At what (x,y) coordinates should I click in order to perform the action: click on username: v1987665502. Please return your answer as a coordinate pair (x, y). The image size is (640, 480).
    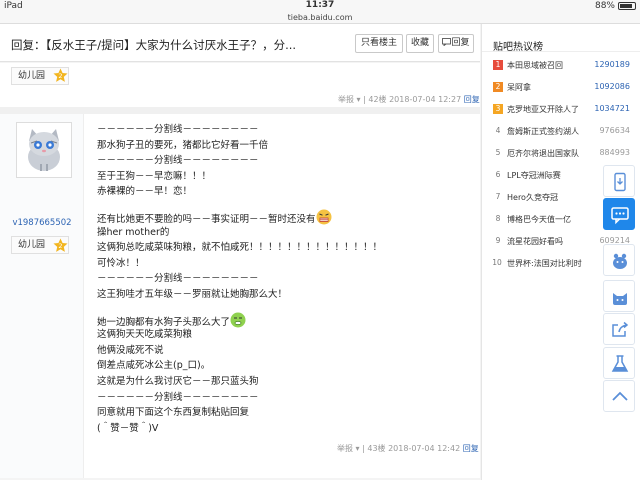
    Looking at the image, I should click on (42, 223).